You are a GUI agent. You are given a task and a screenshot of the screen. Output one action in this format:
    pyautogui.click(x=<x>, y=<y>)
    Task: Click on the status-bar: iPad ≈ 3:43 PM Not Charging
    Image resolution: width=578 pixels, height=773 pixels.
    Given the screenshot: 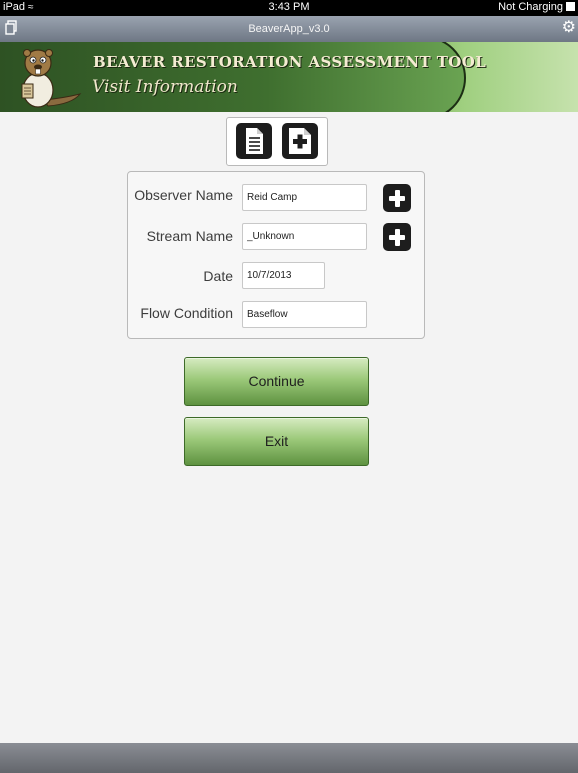 What is the action you would take?
    pyautogui.click(x=289, y=8)
    